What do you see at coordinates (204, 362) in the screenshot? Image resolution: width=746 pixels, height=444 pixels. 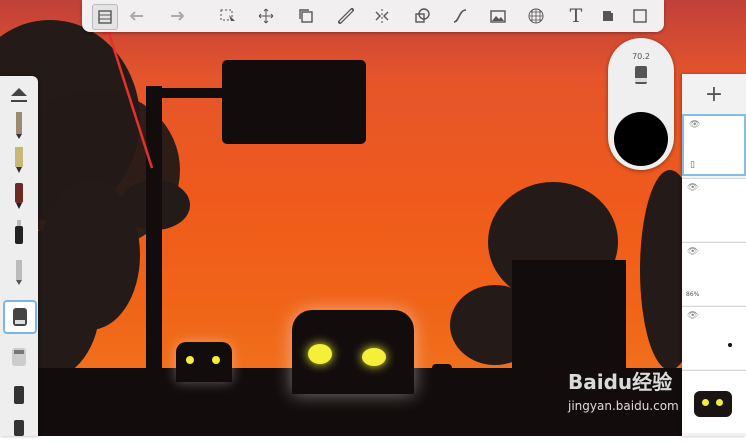 I see `car-small` at bounding box center [204, 362].